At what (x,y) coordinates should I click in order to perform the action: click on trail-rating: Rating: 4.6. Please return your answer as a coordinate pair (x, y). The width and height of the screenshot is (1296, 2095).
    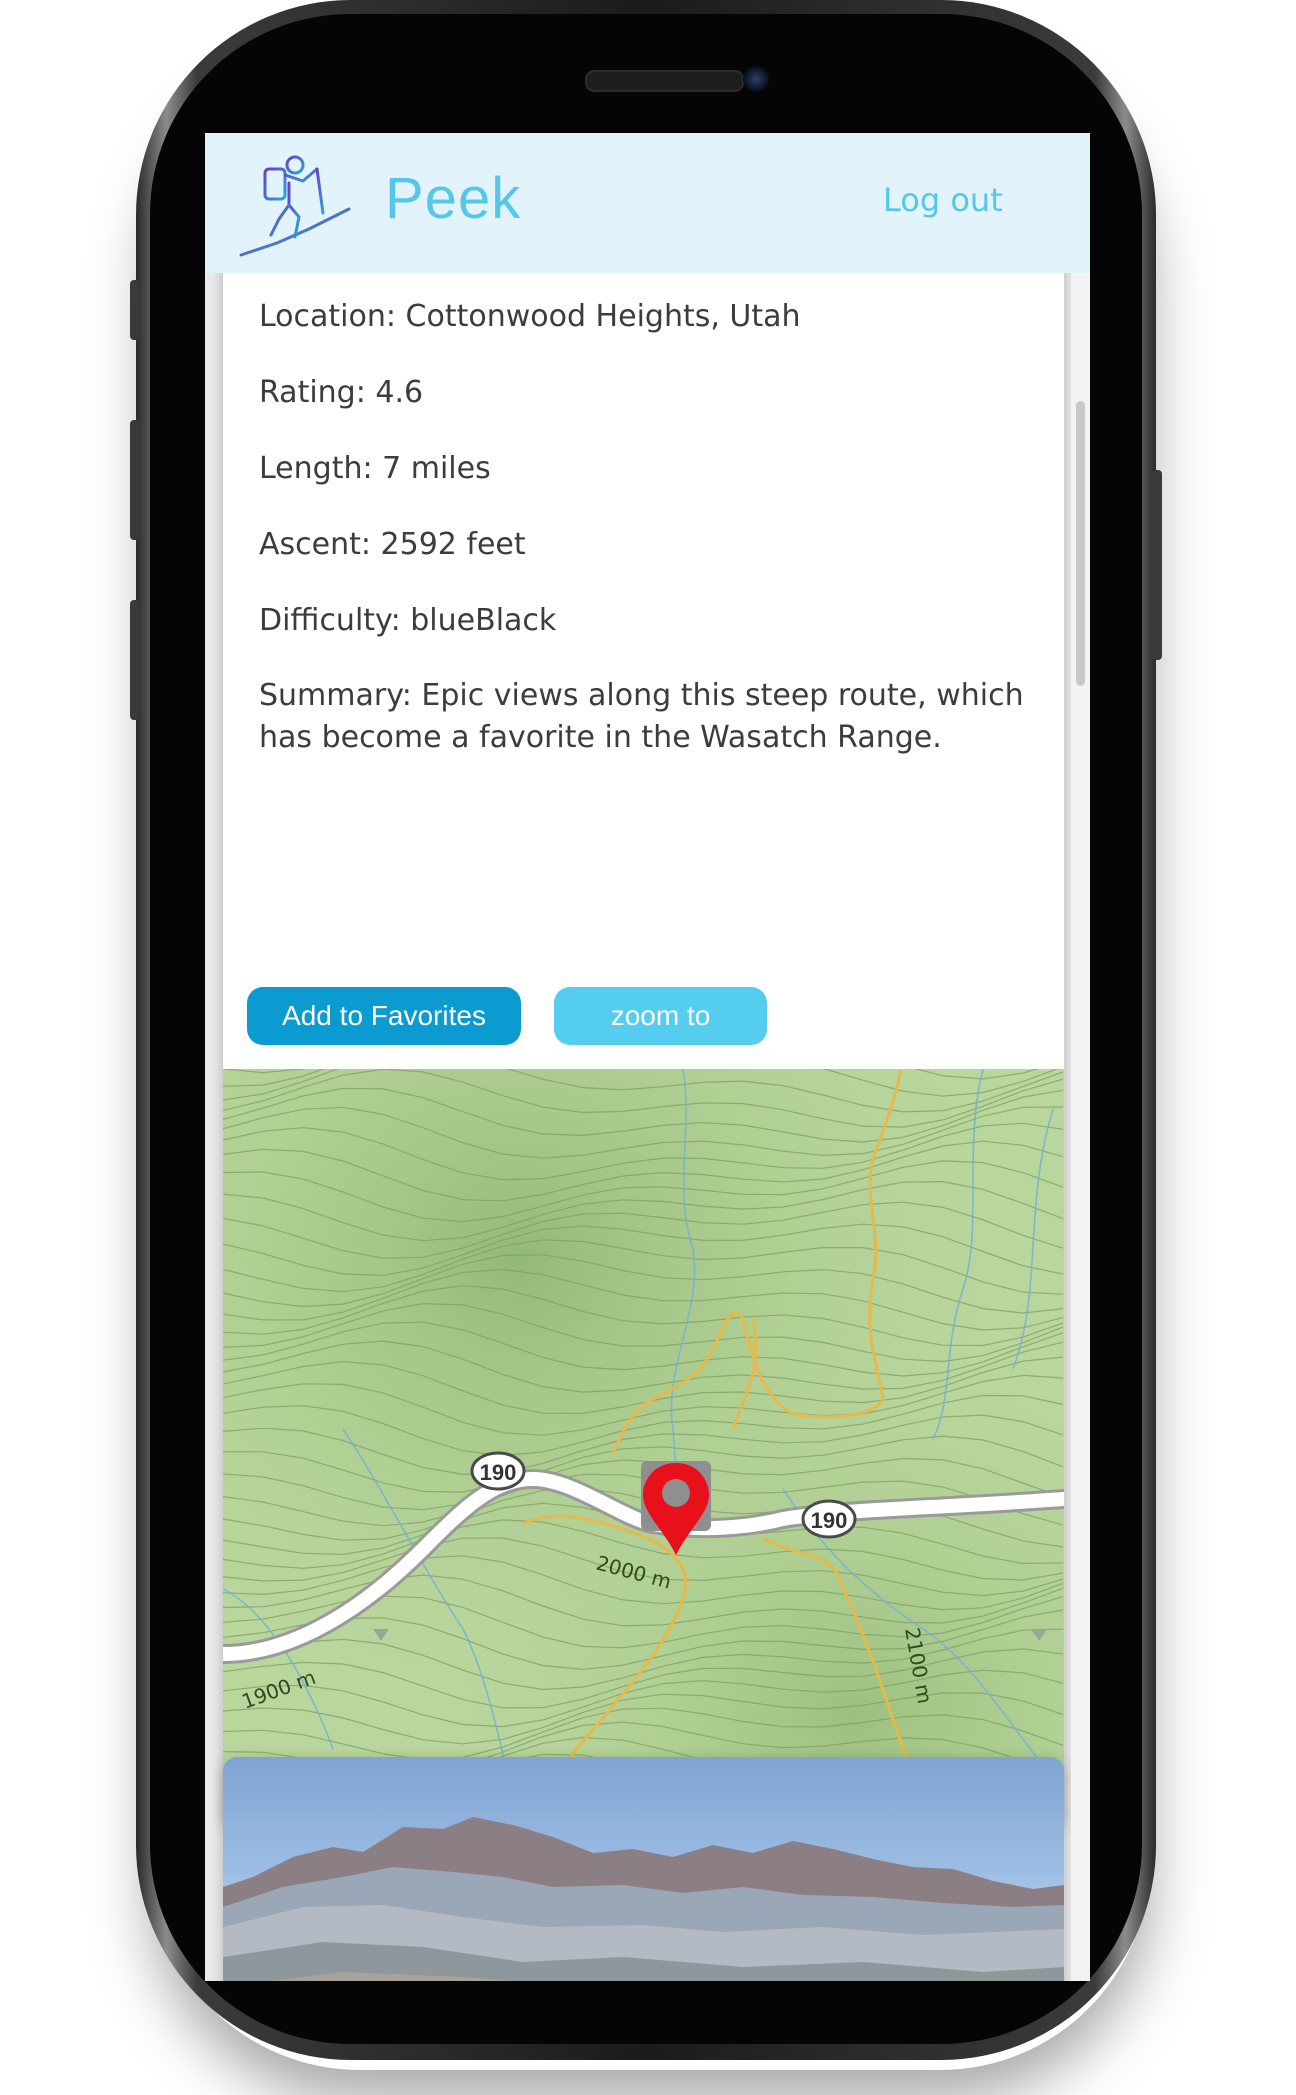
    Looking at the image, I should click on (341, 392).